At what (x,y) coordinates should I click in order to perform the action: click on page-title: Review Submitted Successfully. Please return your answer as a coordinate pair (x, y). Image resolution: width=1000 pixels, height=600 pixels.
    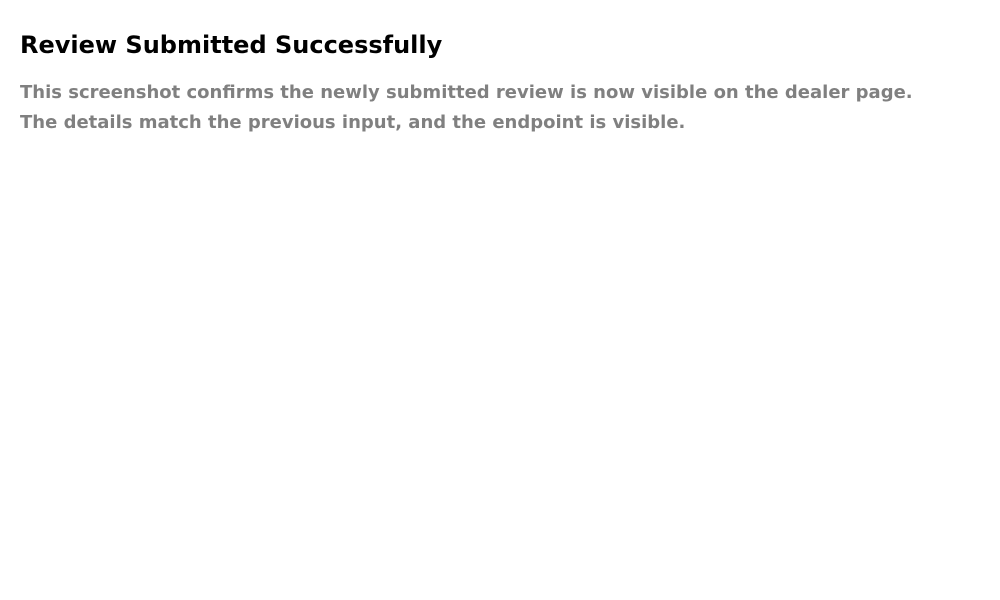
    Looking at the image, I should click on (231, 45).